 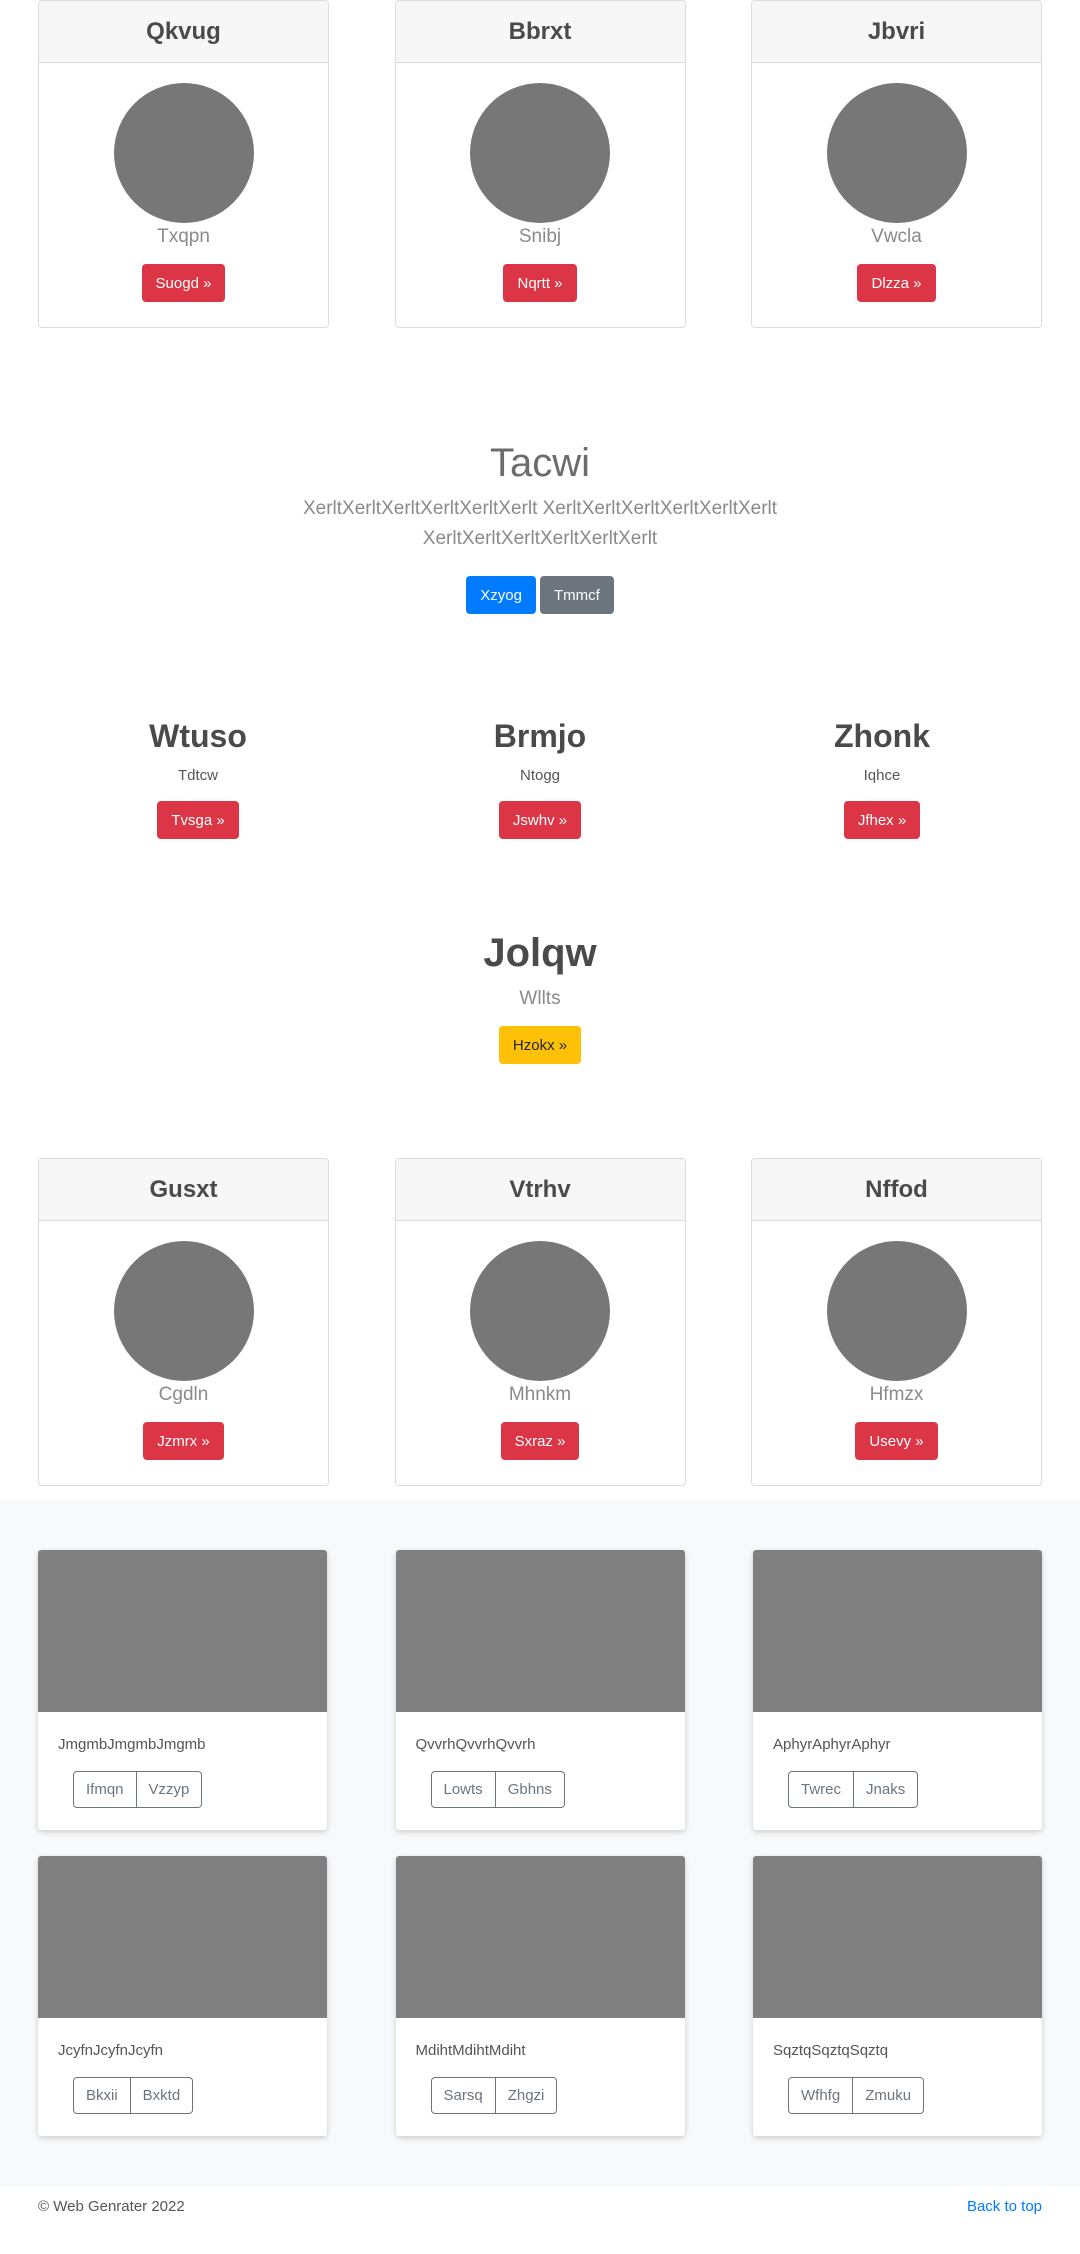 I want to click on column-heading: Zhonk, so click(x=882, y=736).